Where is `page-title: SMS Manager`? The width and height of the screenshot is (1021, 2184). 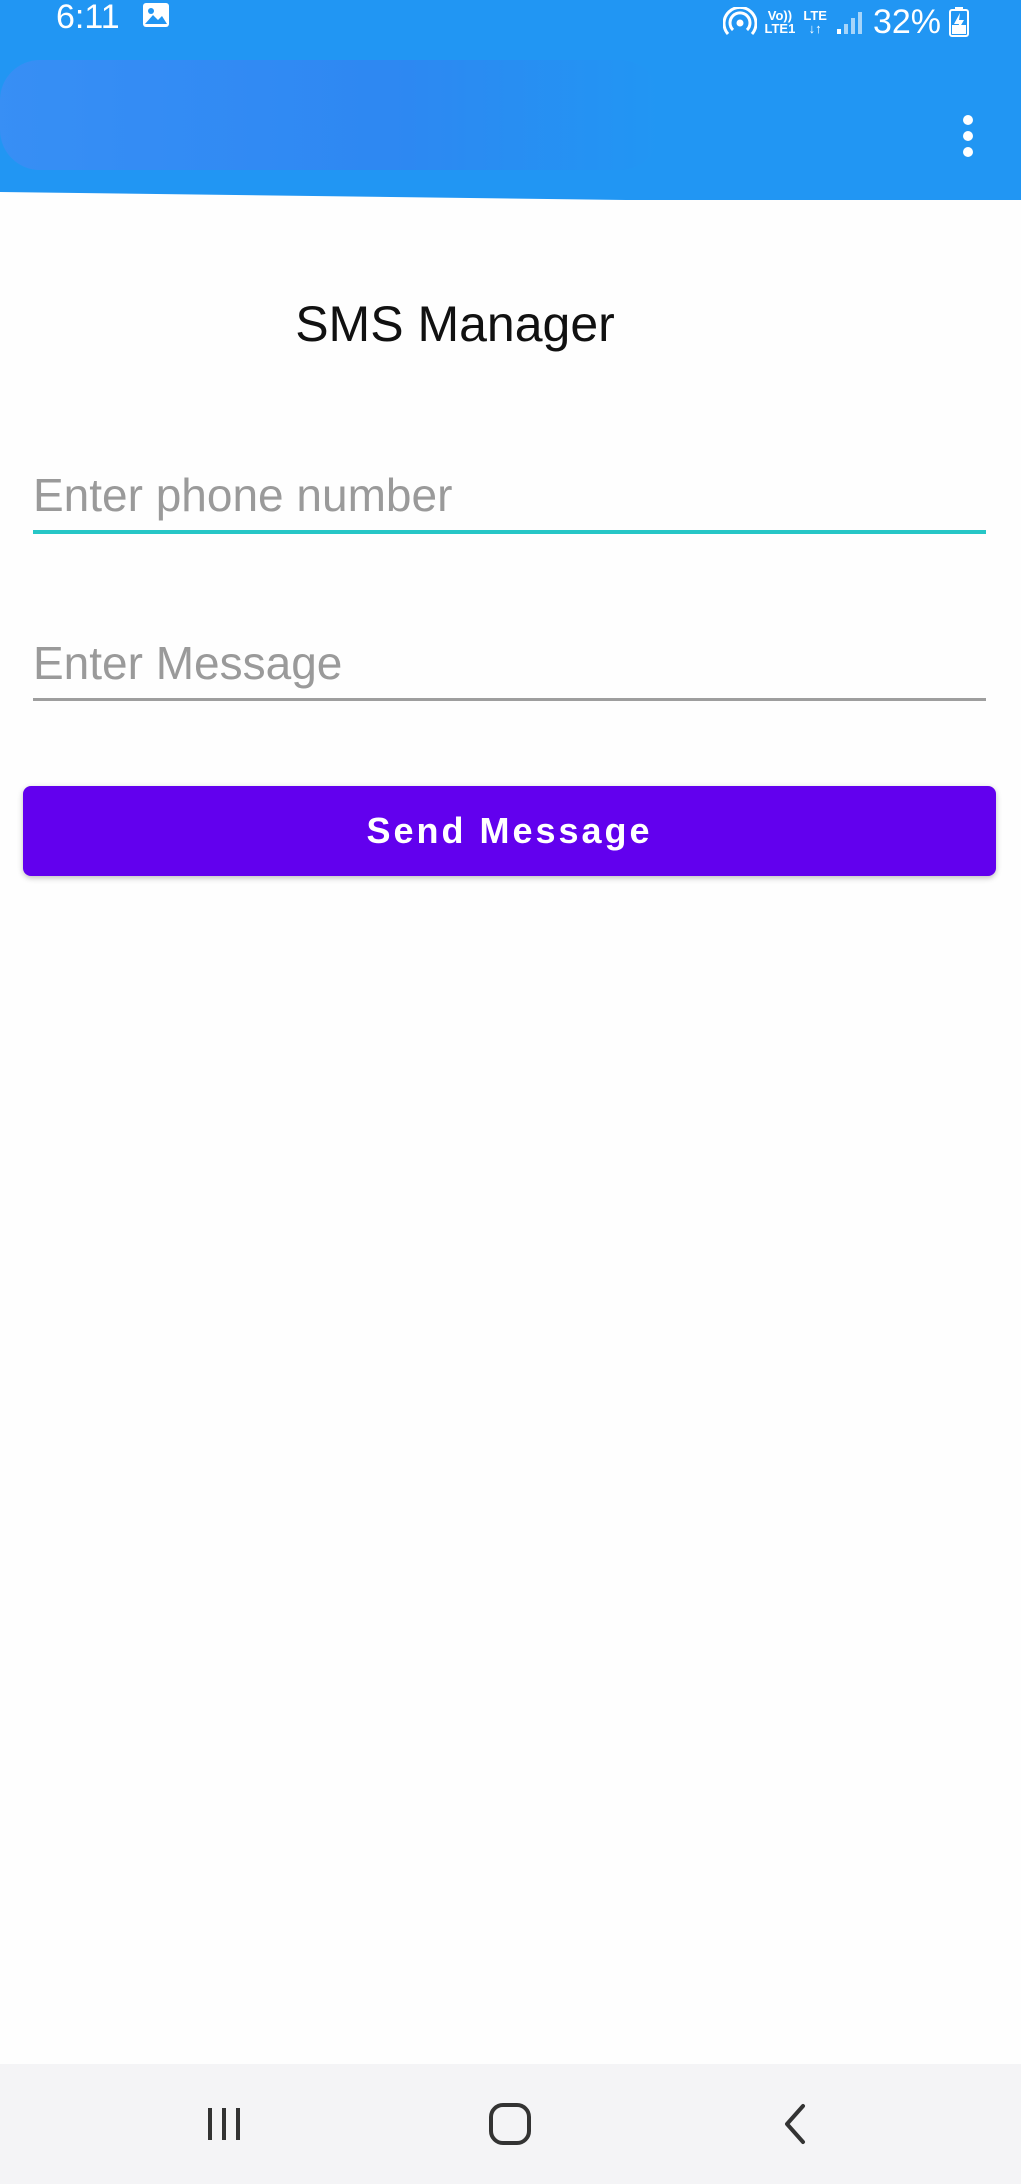 page-title: SMS Manager is located at coordinates (455, 324).